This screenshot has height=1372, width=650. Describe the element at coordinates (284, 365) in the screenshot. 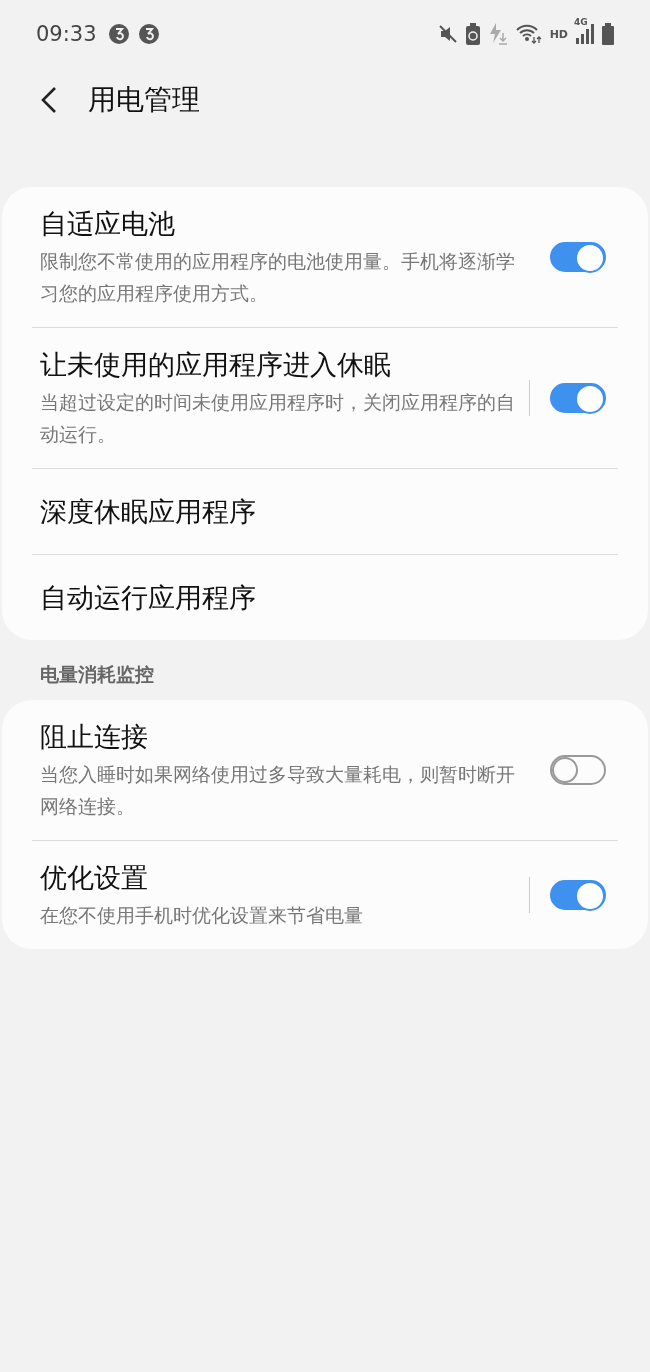

I see `setting-title: 让未使用的应用程序进入休眠` at that location.